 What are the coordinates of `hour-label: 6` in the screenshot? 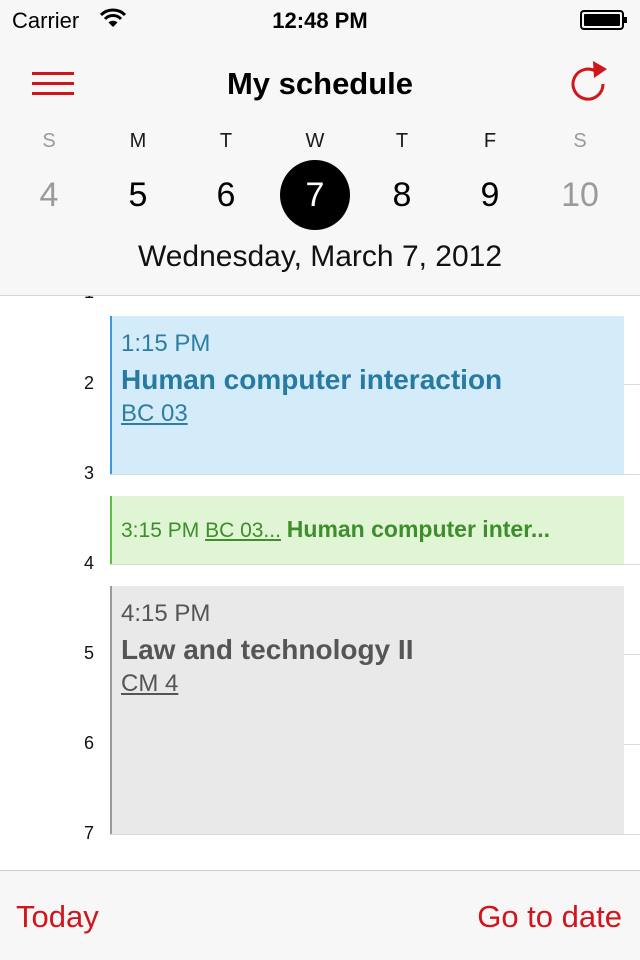 It's located at (88, 743).